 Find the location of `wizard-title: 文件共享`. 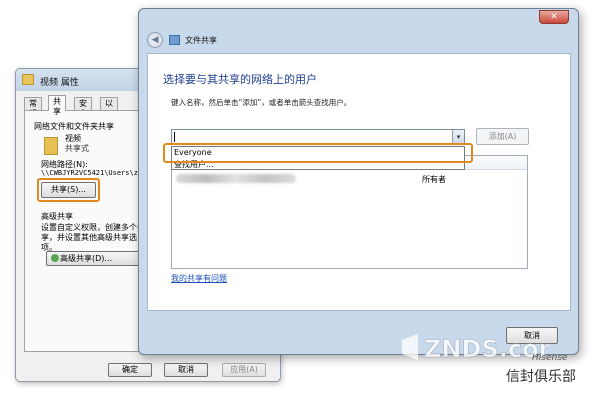

wizard-title: 文件共享 is located at coordinates (201, 40).